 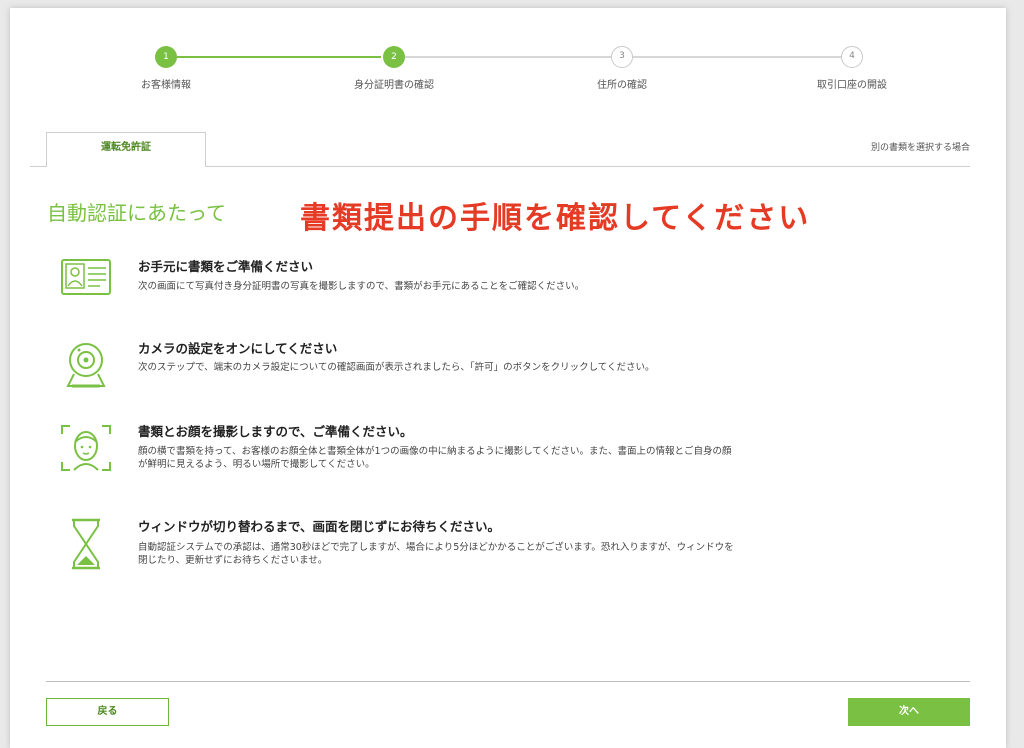 I want to click on step-1-label: お客様情報, so click(x=166, y=85).